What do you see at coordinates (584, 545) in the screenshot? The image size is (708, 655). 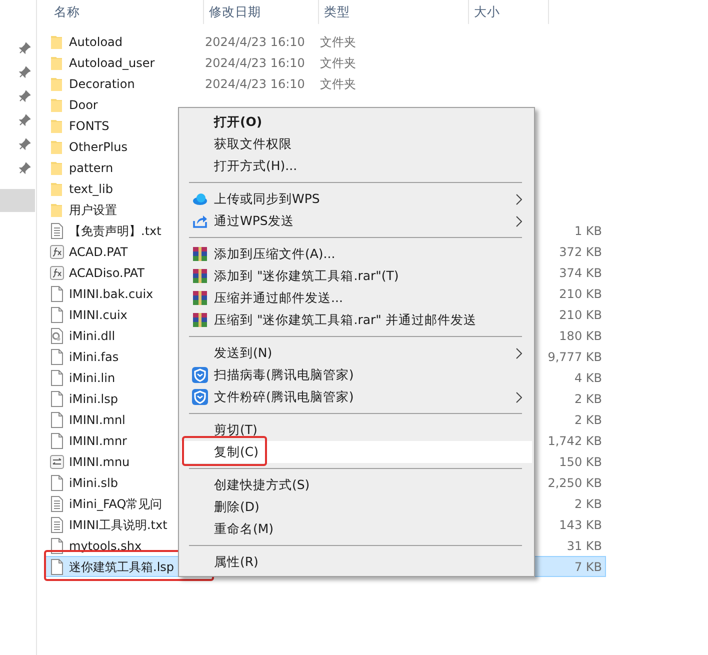 I see `file-size: 31 KB` at bounding box center [584, 545].